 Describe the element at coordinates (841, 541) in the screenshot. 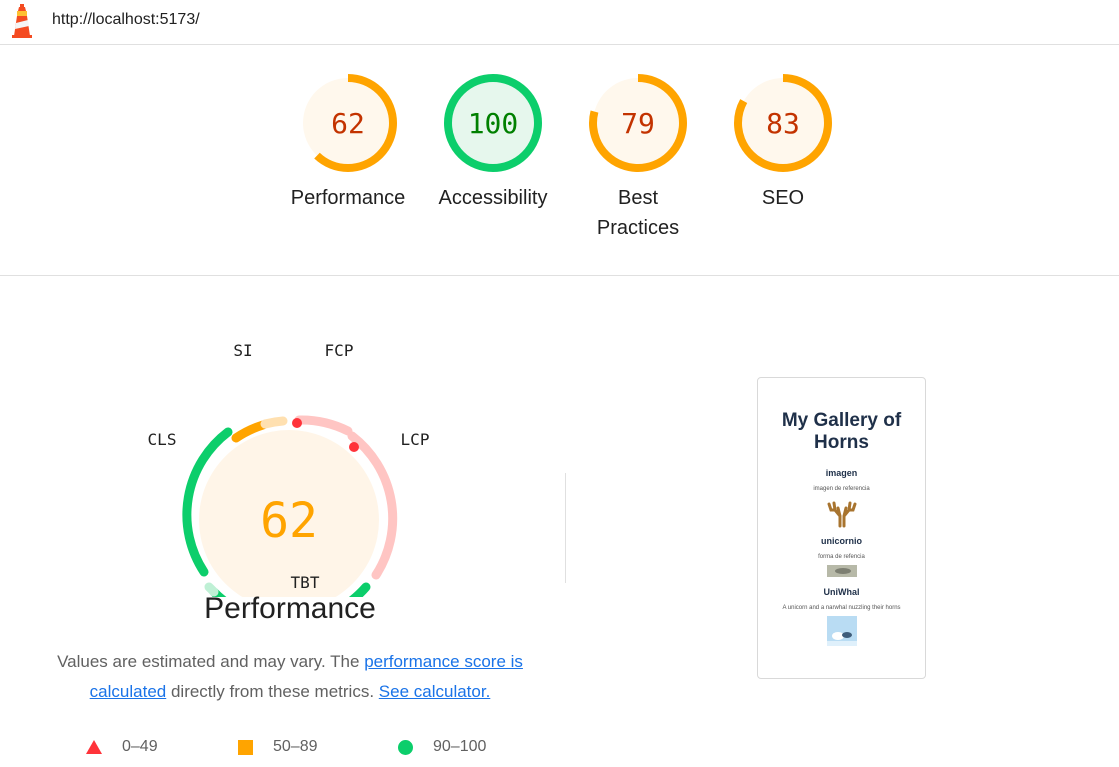

I see `screenshot-item-heading: unicornio` at that location.